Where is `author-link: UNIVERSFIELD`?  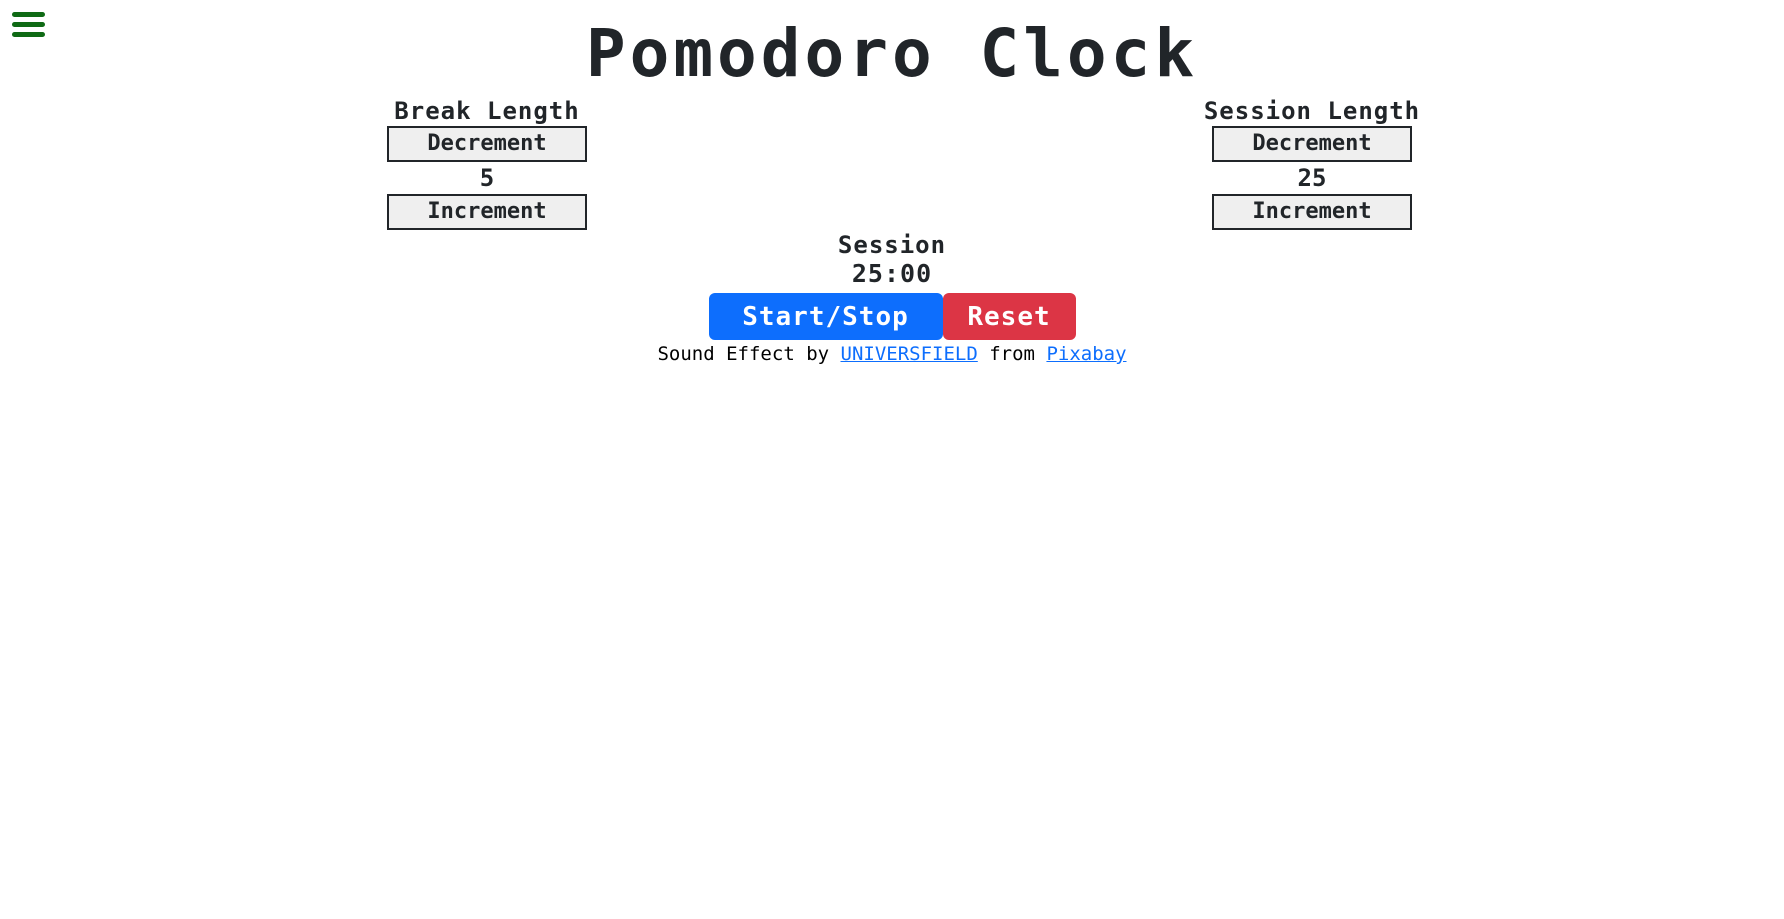
author-link: UNIVERSFIELD is located at coordinates (909, 354).